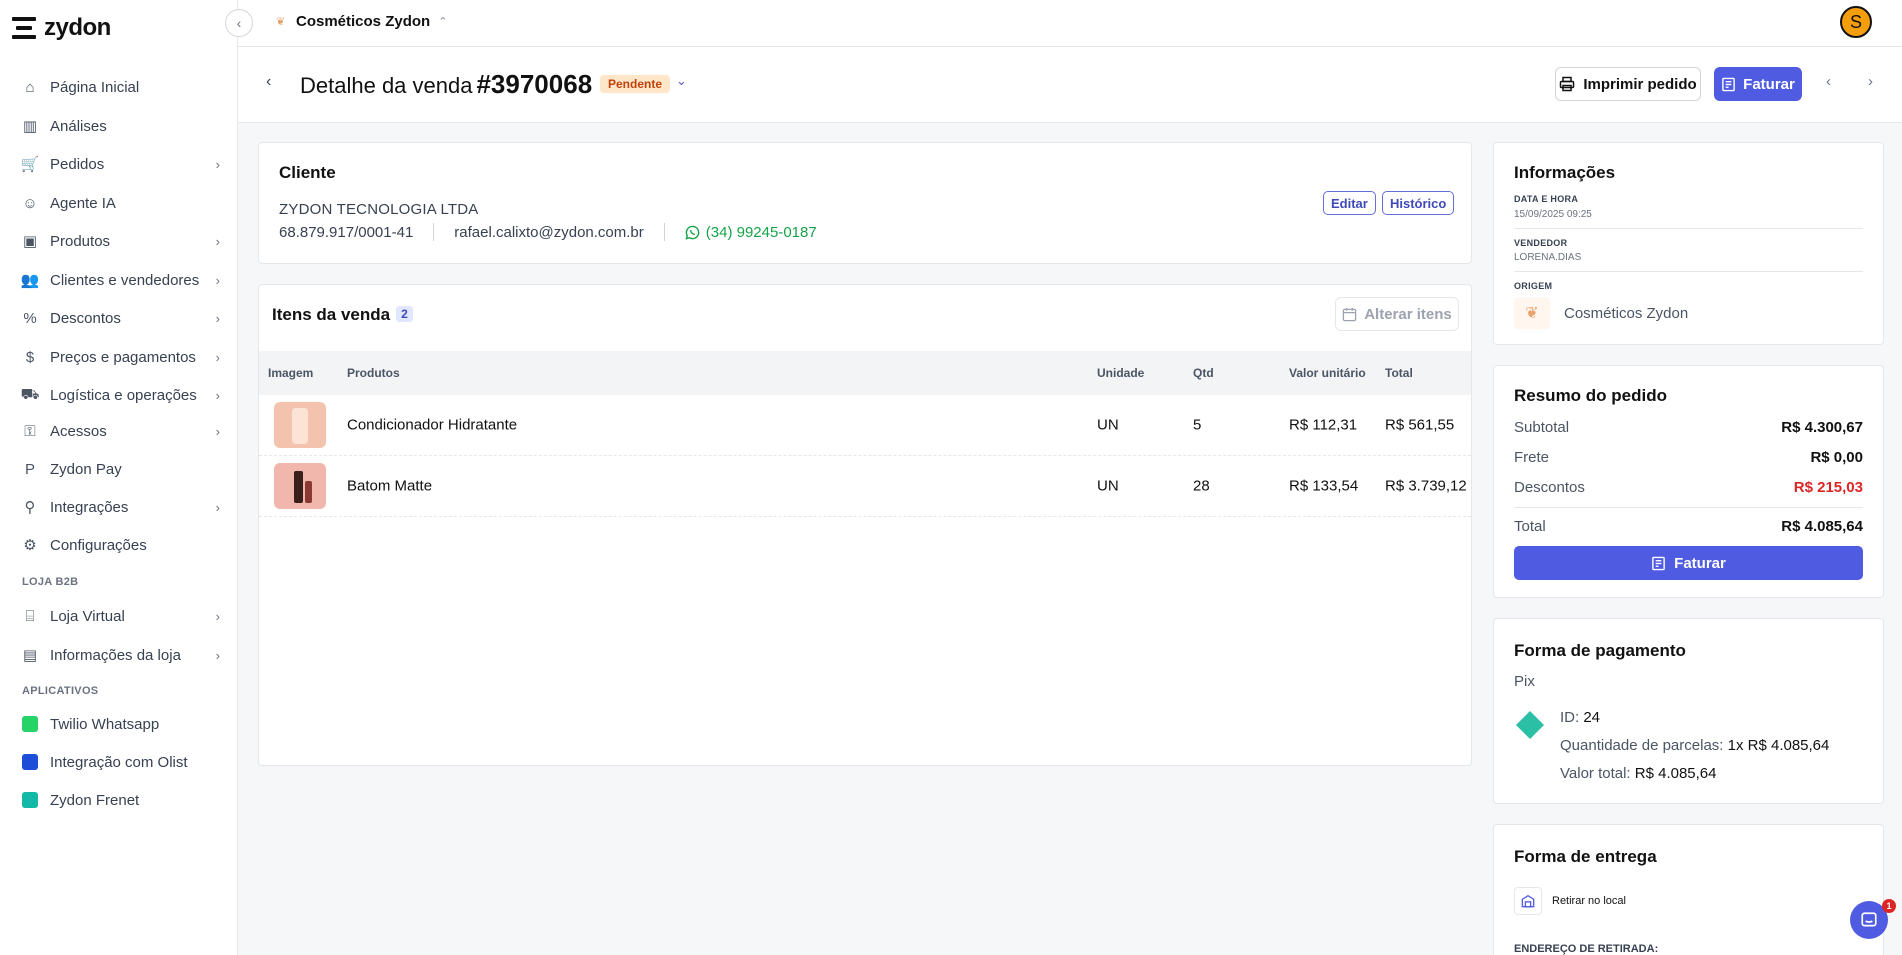 This screenshot has width=1902, height=955. What do you see at coordinates (120, 126) in the screenshot?
I see `sidebar-item-analises: ▥ Análises` at bounding box center [120, 126].